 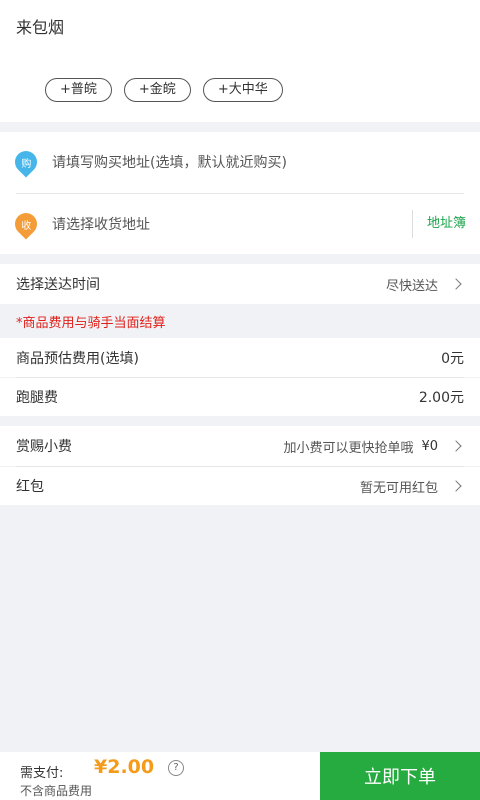 I want to click on purchase-address-row: 购 请填写购买地址(选填，默认就近购买), so click(x=240, y=162).